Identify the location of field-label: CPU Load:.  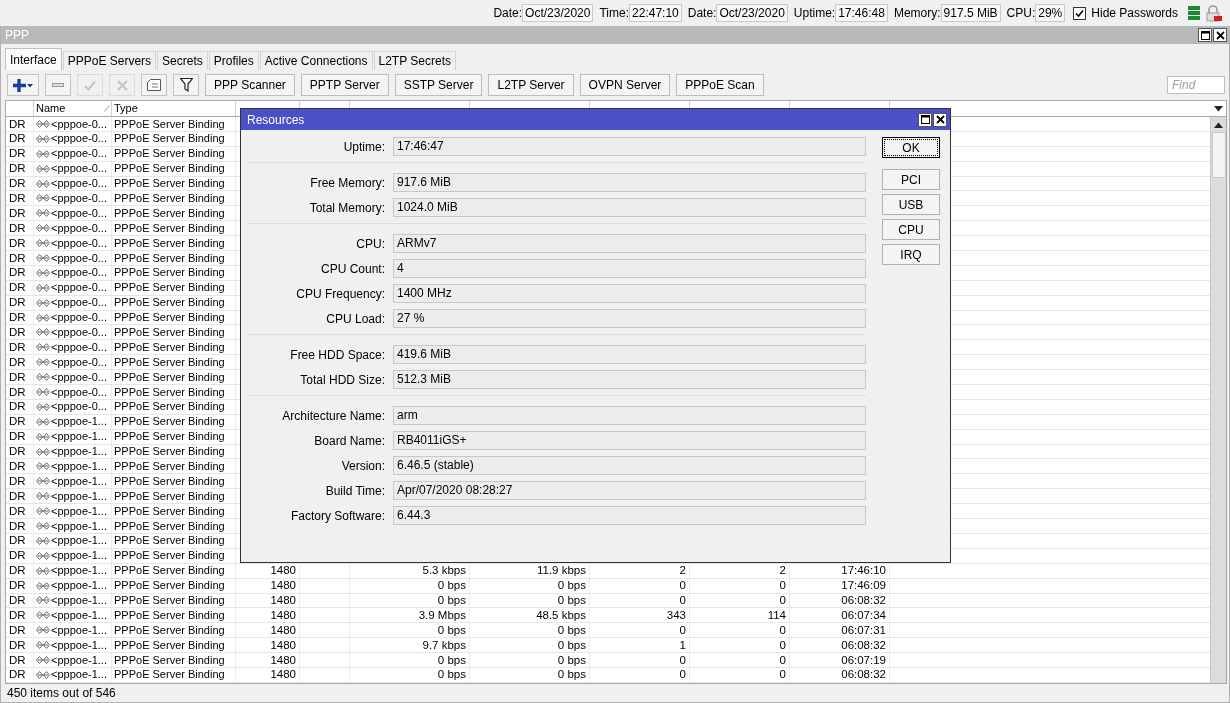
(355, 318).